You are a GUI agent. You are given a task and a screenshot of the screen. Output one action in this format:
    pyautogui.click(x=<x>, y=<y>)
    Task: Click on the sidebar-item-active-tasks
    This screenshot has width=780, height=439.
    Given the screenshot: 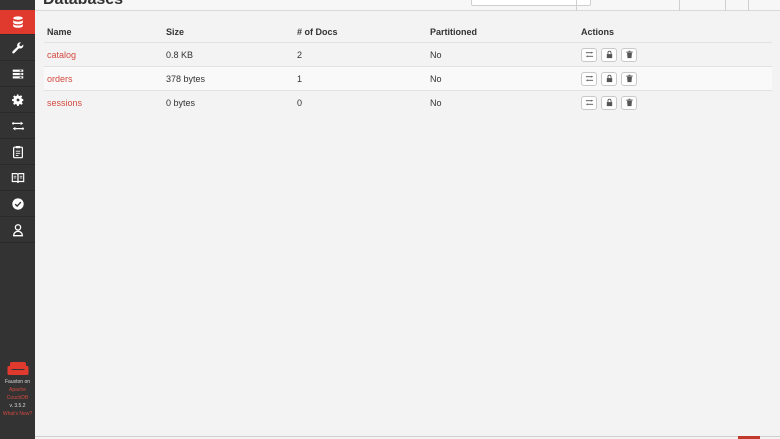 What is the action you would take?
    pyautogui.click(x=17, y=74)
    